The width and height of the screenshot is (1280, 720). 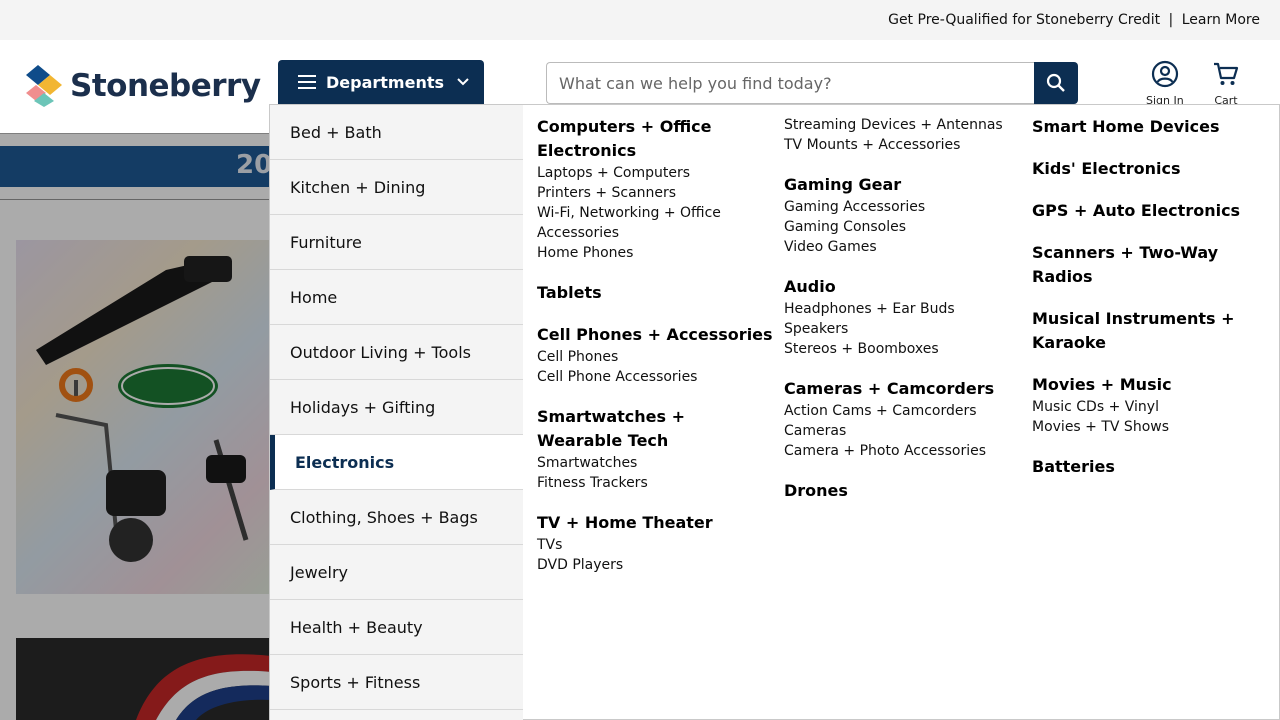 I want to click on subcategory-group: Tablets, so click(x=655, y=293).